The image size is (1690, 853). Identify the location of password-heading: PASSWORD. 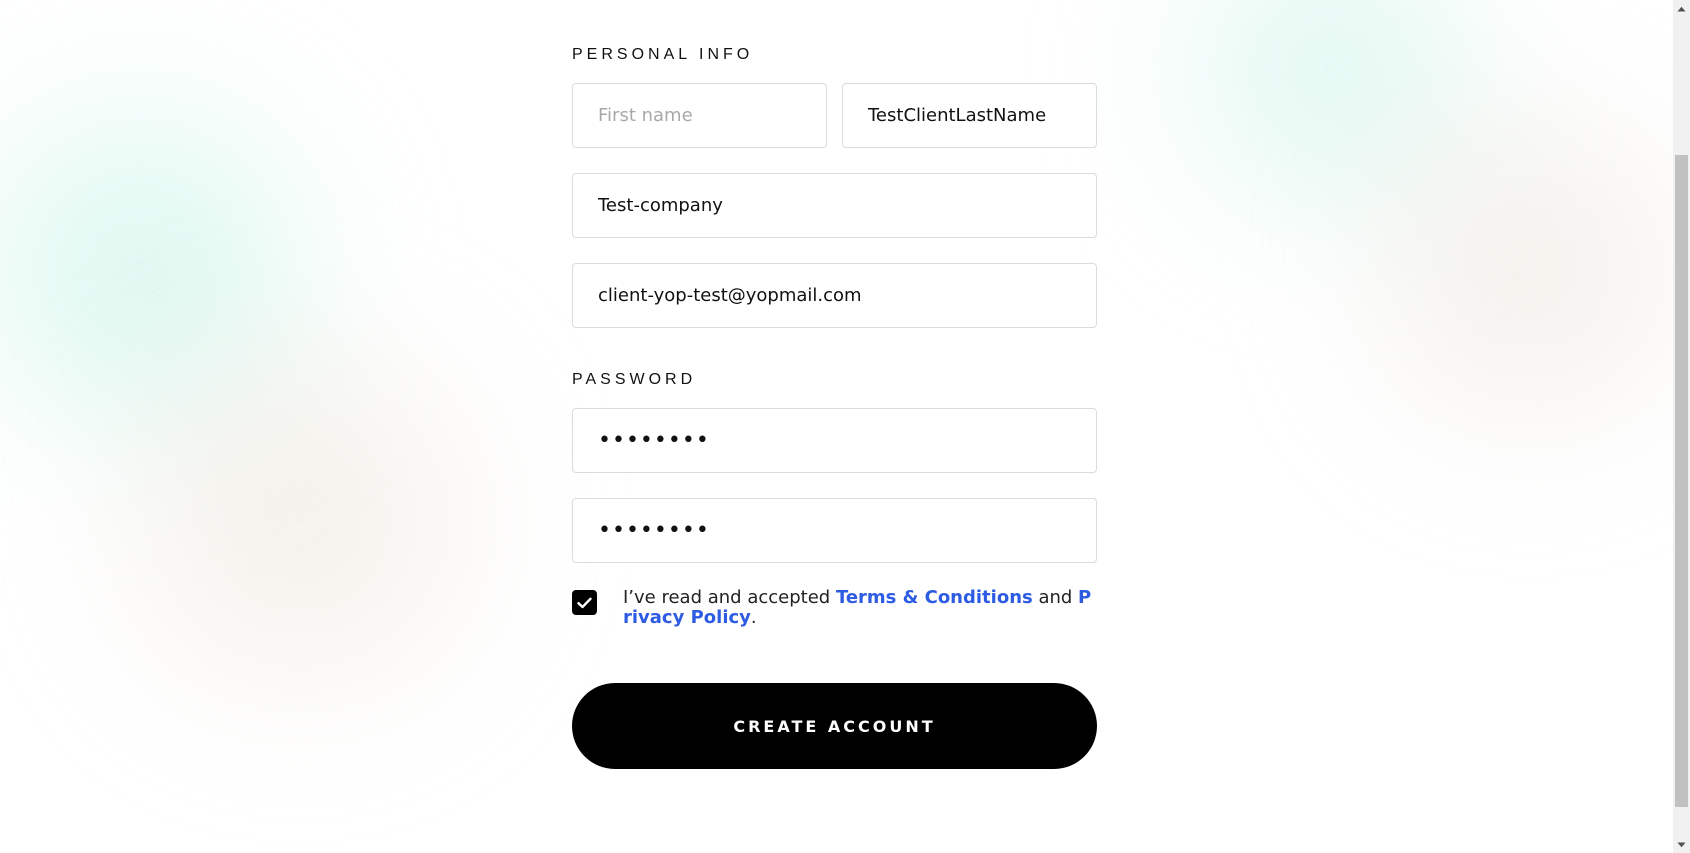
(634, 379).